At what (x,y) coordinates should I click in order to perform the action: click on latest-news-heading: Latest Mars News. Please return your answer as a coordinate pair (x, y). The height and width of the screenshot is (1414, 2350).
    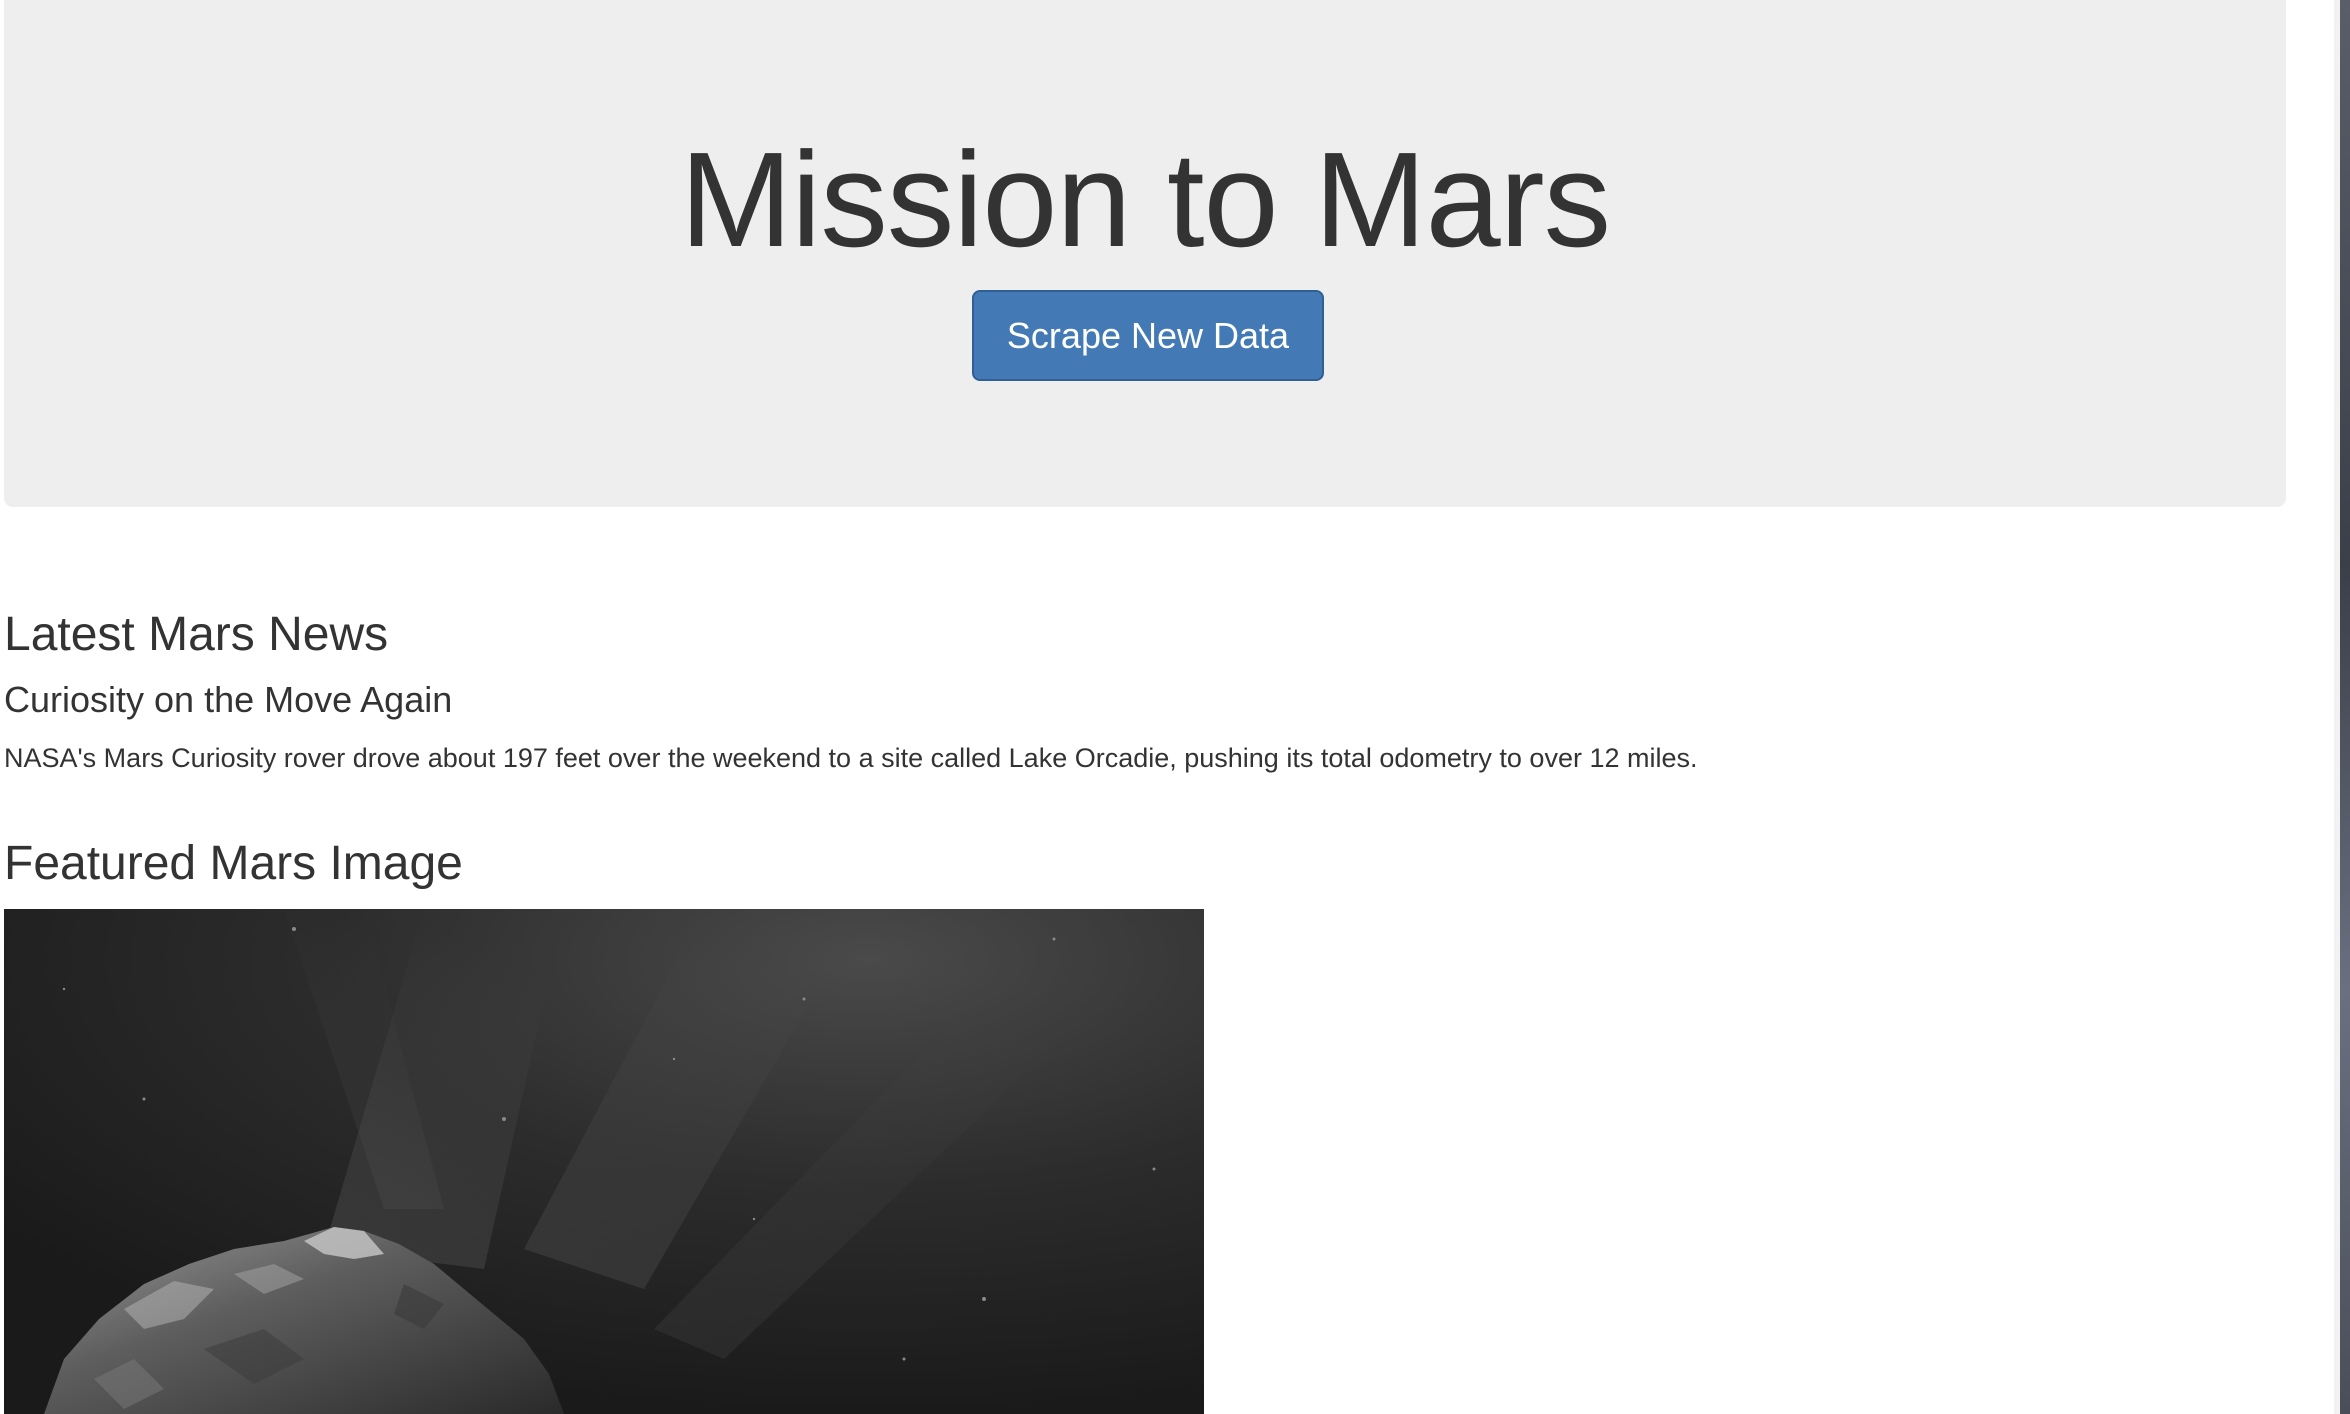
    Looking at the image, I should click on (196, 634).